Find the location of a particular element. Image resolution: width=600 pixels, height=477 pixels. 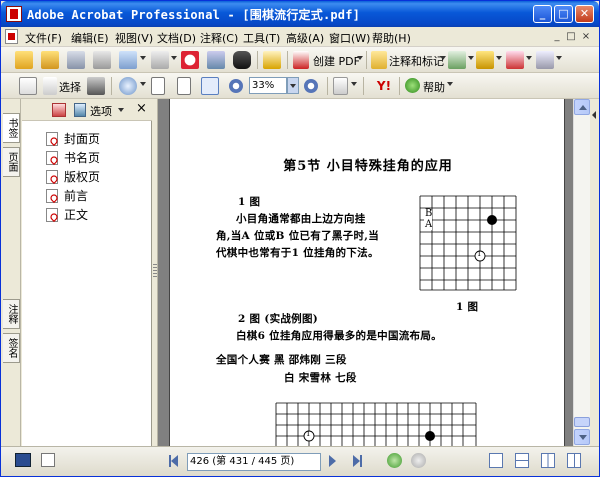

forms-dropdown-icon is located at coordinates (559, 58).